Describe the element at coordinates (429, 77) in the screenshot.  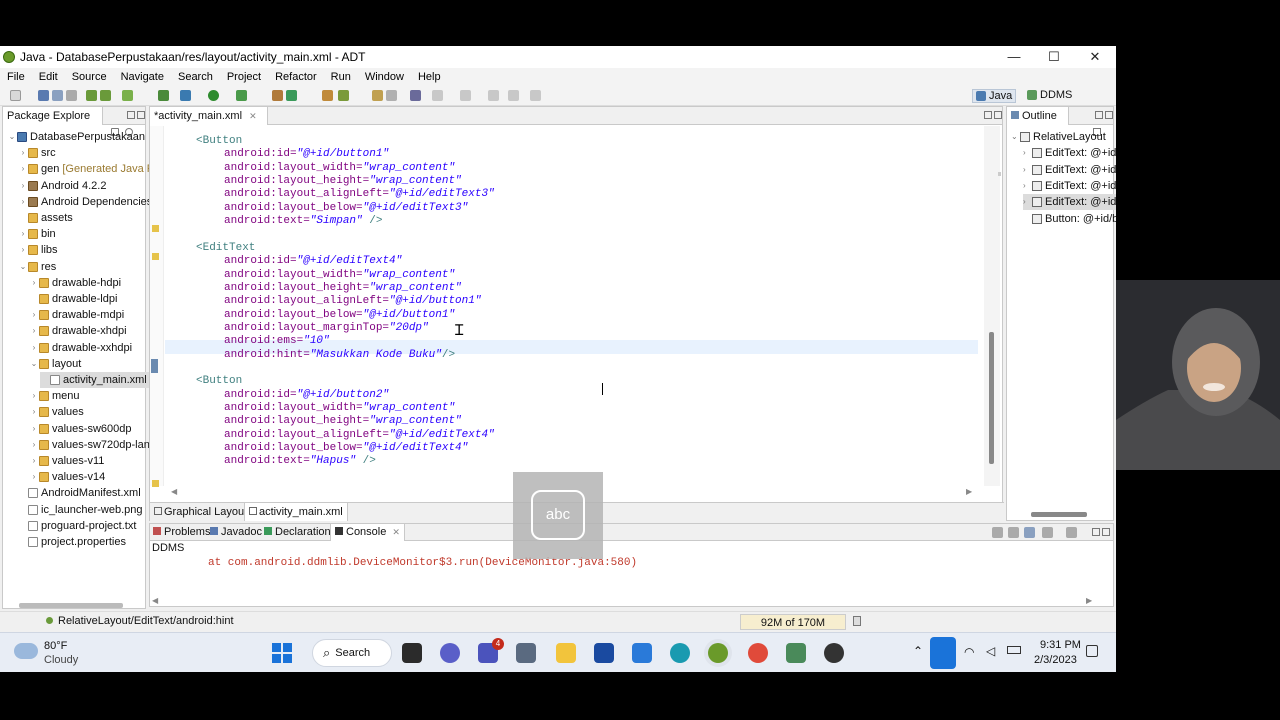
I see `menu-help: Help` at that location.